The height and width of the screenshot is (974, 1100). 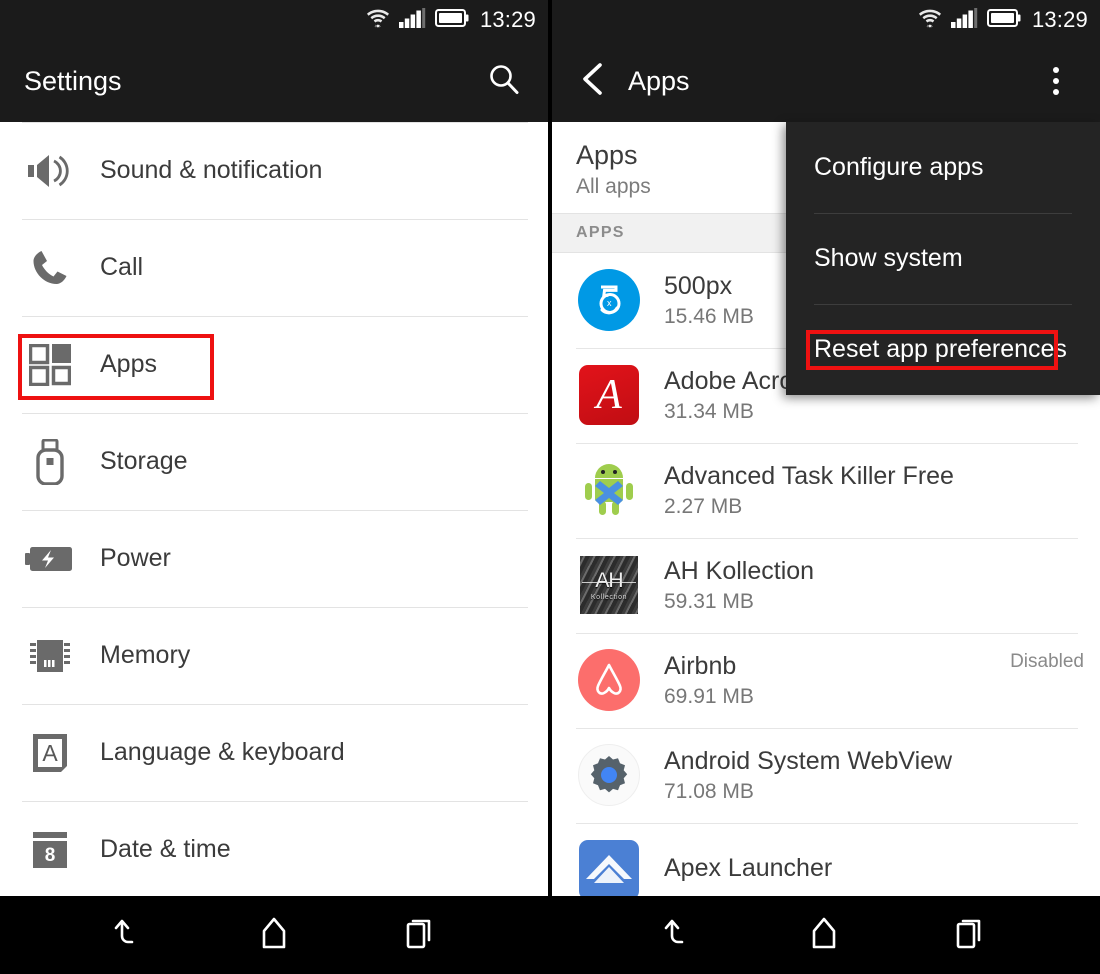 I want to click on app-name: Apex Launcher, so click(x=748, y=867).